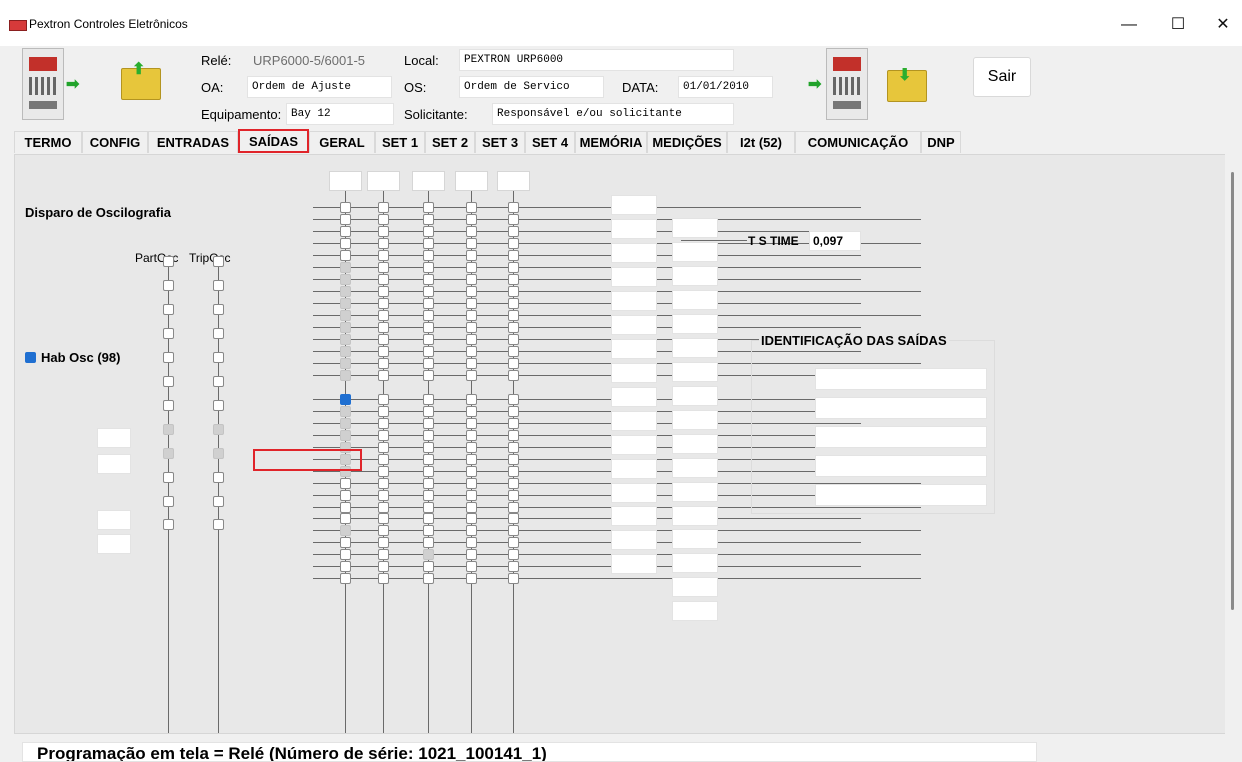  Describe the element at coordinates (450, 142) in the screenshot. I see `tab-set-2: SET 2` at that location.